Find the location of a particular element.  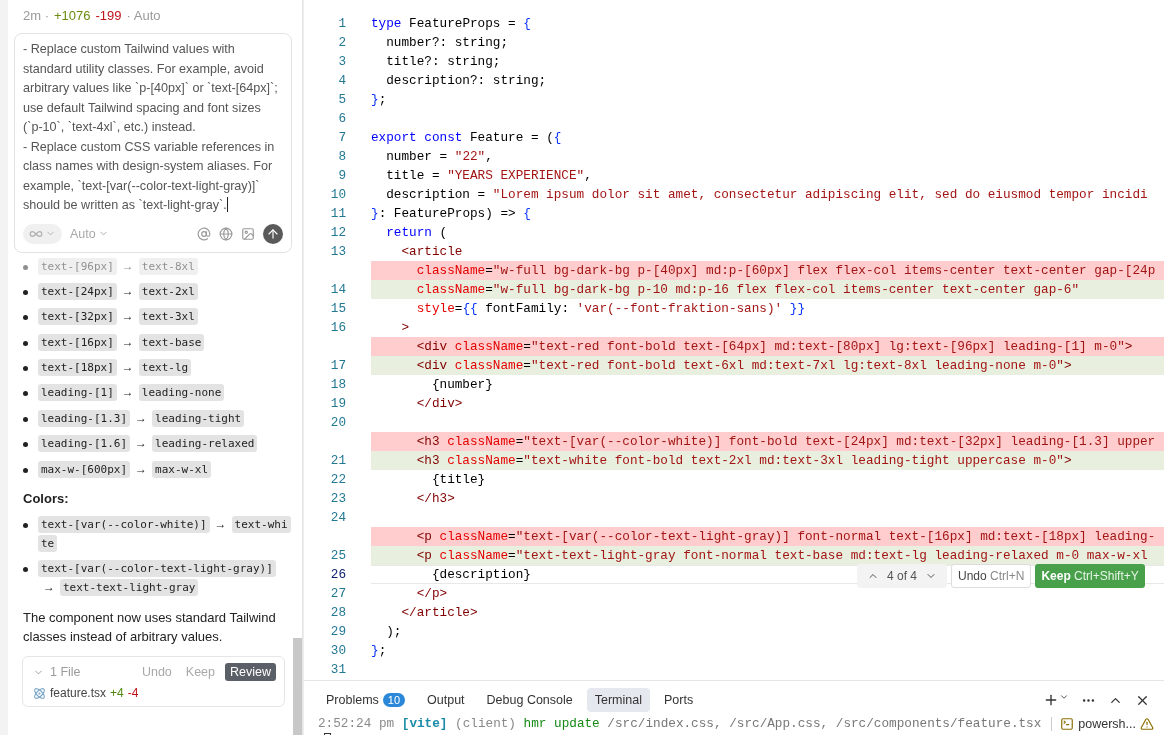

line-number: 29 is located at coordinates (337, 631).